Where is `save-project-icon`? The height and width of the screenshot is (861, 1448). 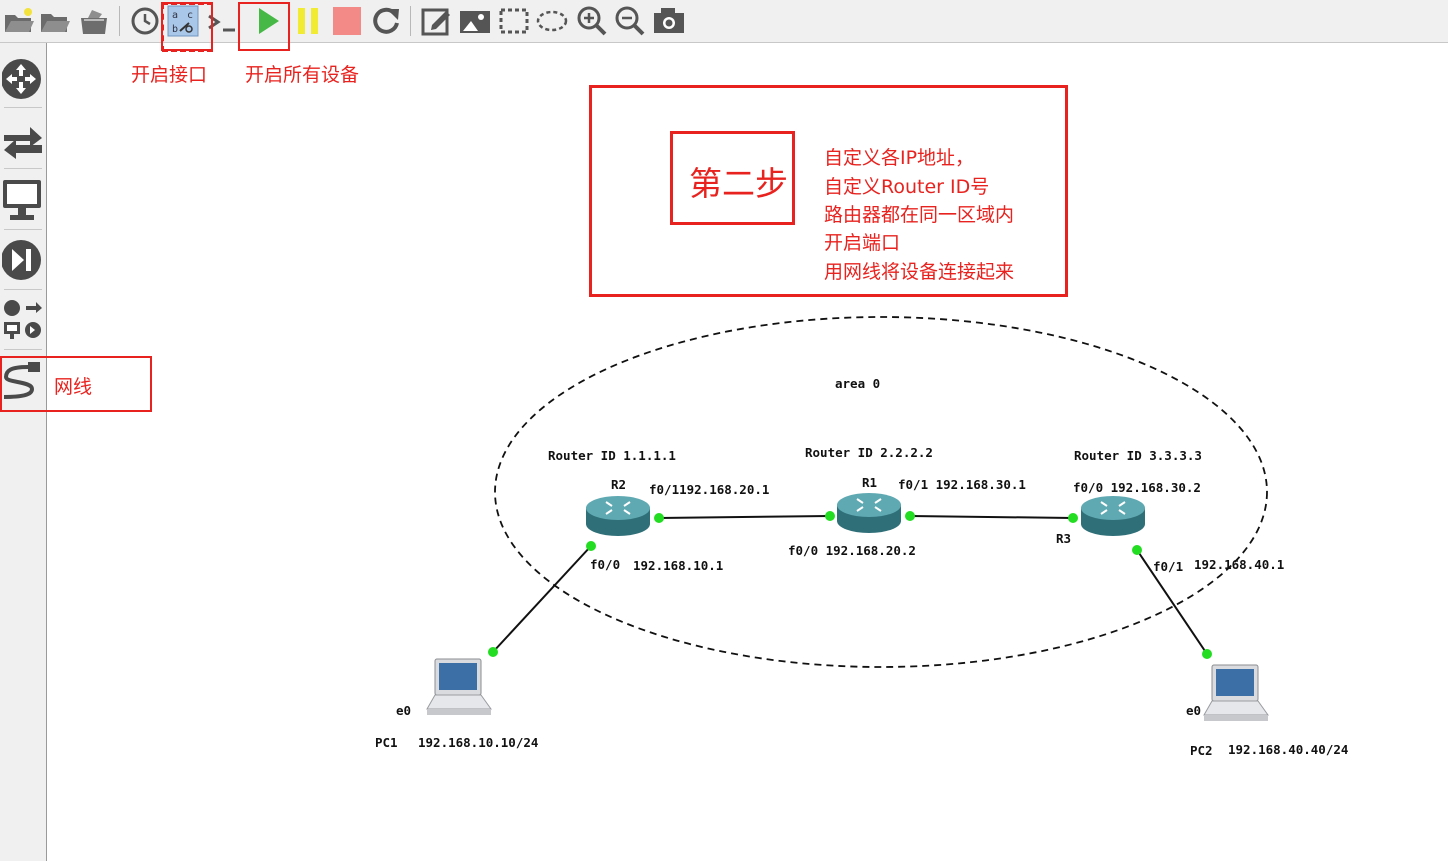
save-project-icon is located at coordinates (94, 21).